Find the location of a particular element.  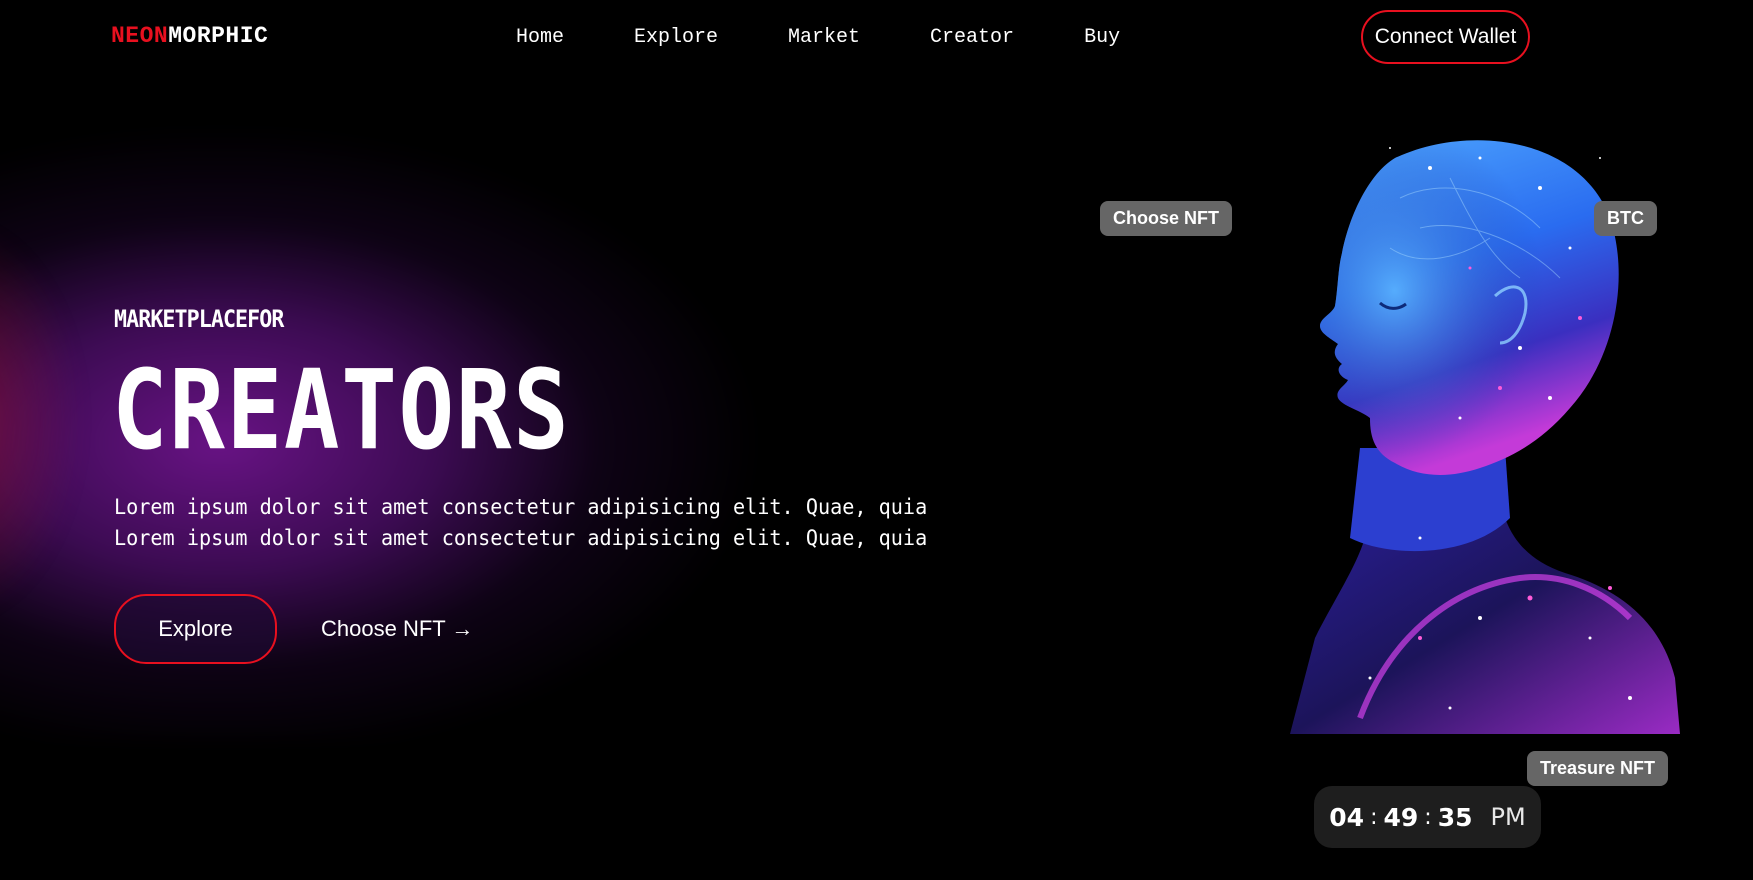

clock-minutes: 49 is located at coordinates (1401, 817).